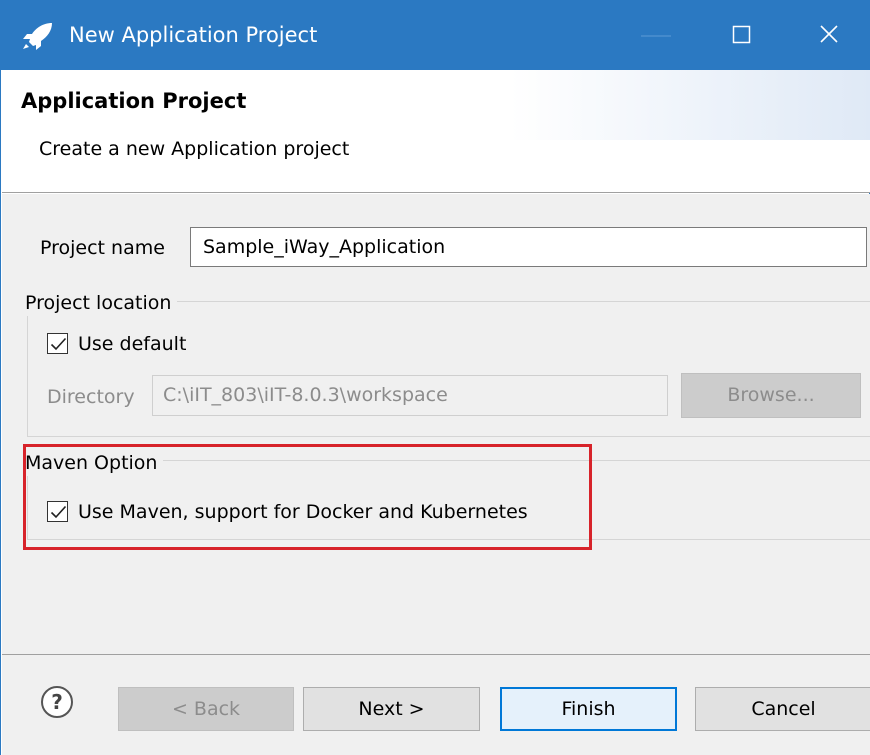  What do you see at coordinates (102, 248) in the screenshot?
I see `project-name-label: Project name` at bounding box center [102, 248].